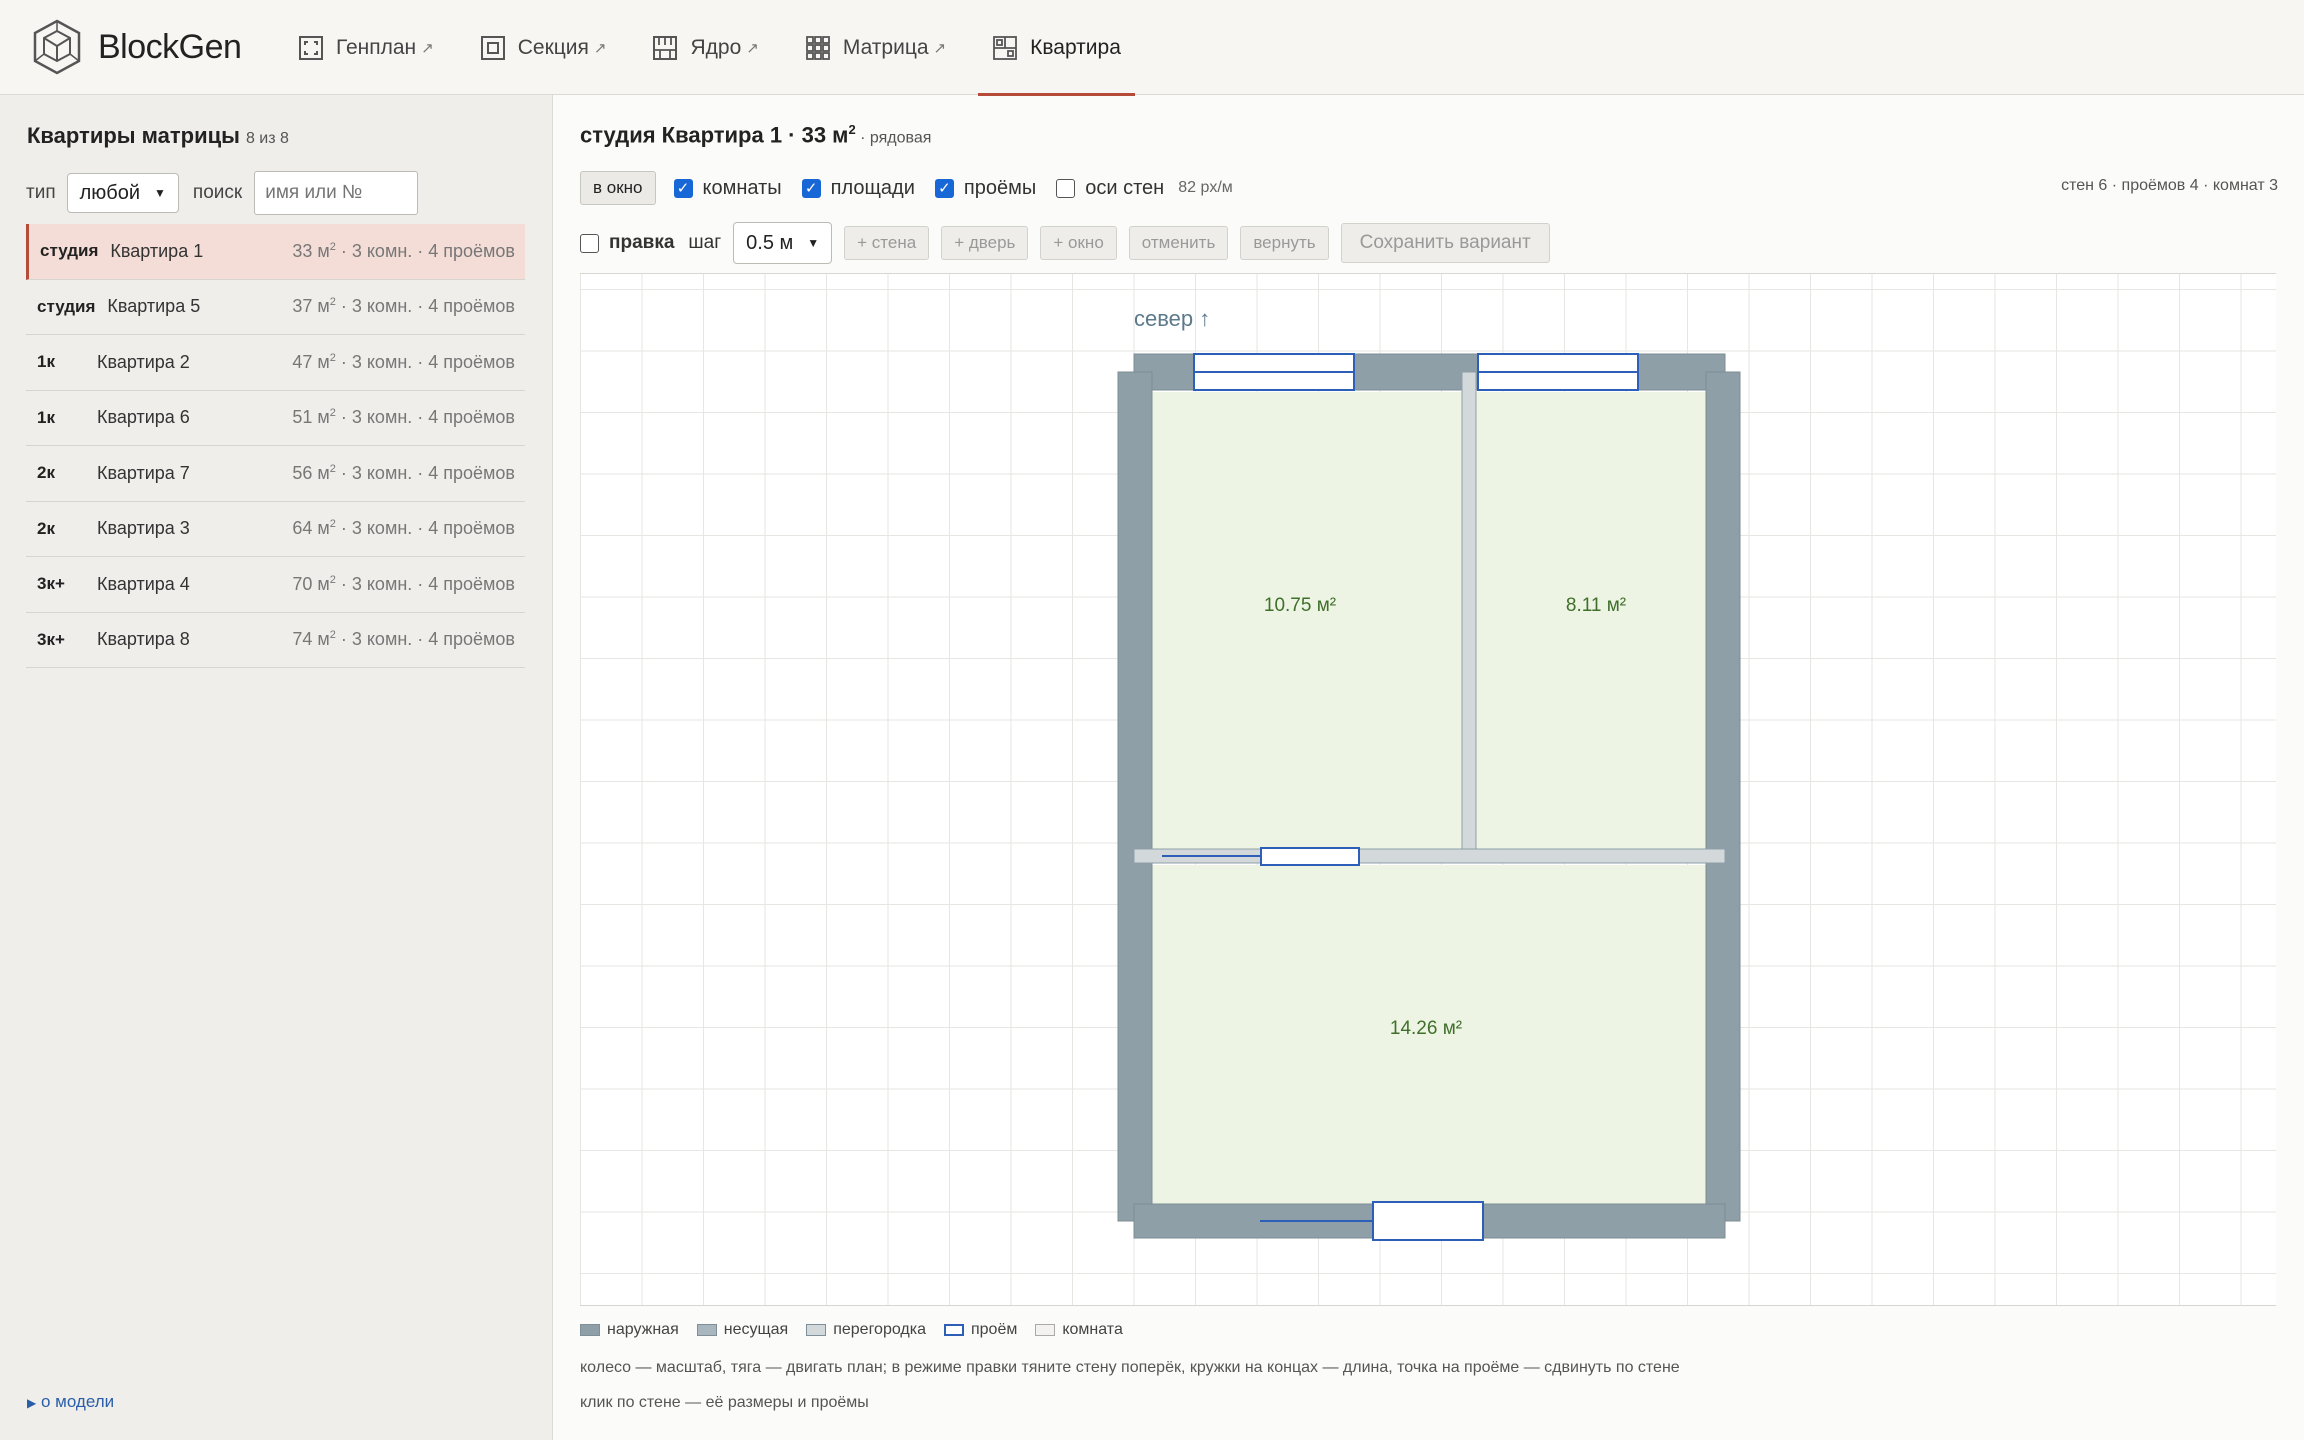 The width and height of the screenshot is (2304, 1440). Describe the element at coordinates (311, 361) in the screenshot. I see `apartment-area: 47 м` at that location.